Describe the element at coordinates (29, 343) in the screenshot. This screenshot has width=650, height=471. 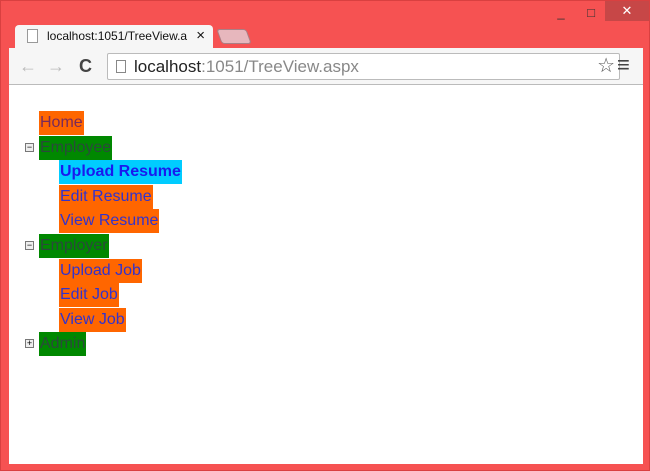
I see `expand-admin-icon: +` at that location.